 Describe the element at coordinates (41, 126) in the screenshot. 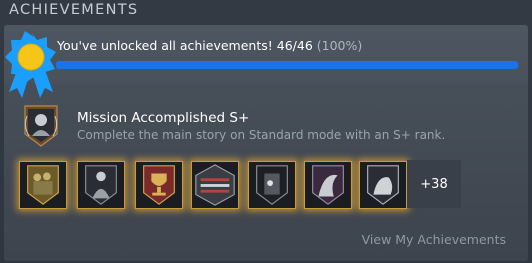

I see `featured-achievement-icon` at that location.